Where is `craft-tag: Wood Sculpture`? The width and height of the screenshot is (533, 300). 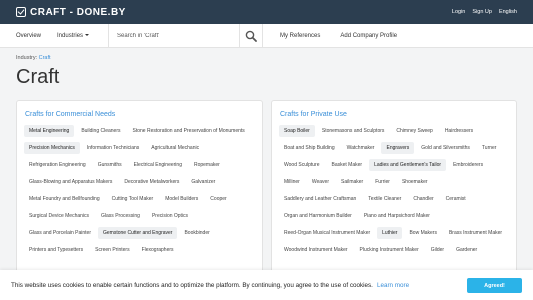
craft-tag: Wood Sculpture is located at coordinates (301, 165).